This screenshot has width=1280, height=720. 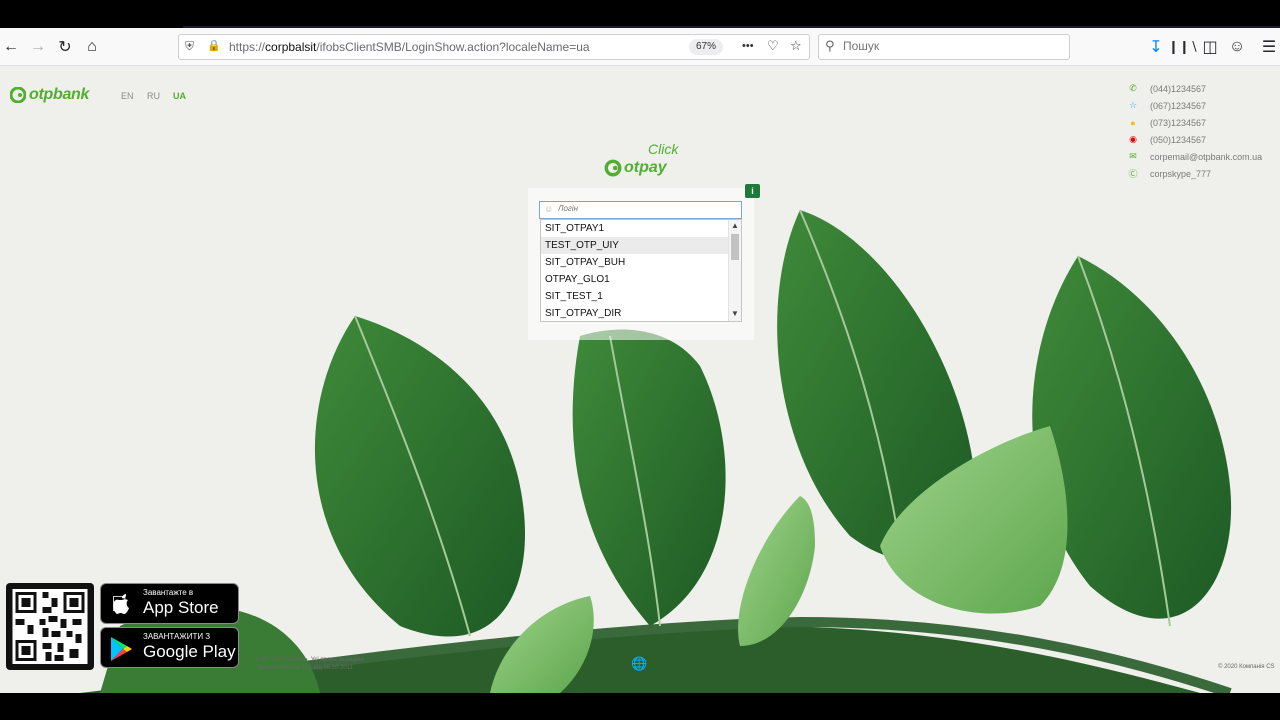 What do you see at coordinates (645, 167) in the screenshot?
I see `otpay-text: otpay` at bounding box center [645, 167].